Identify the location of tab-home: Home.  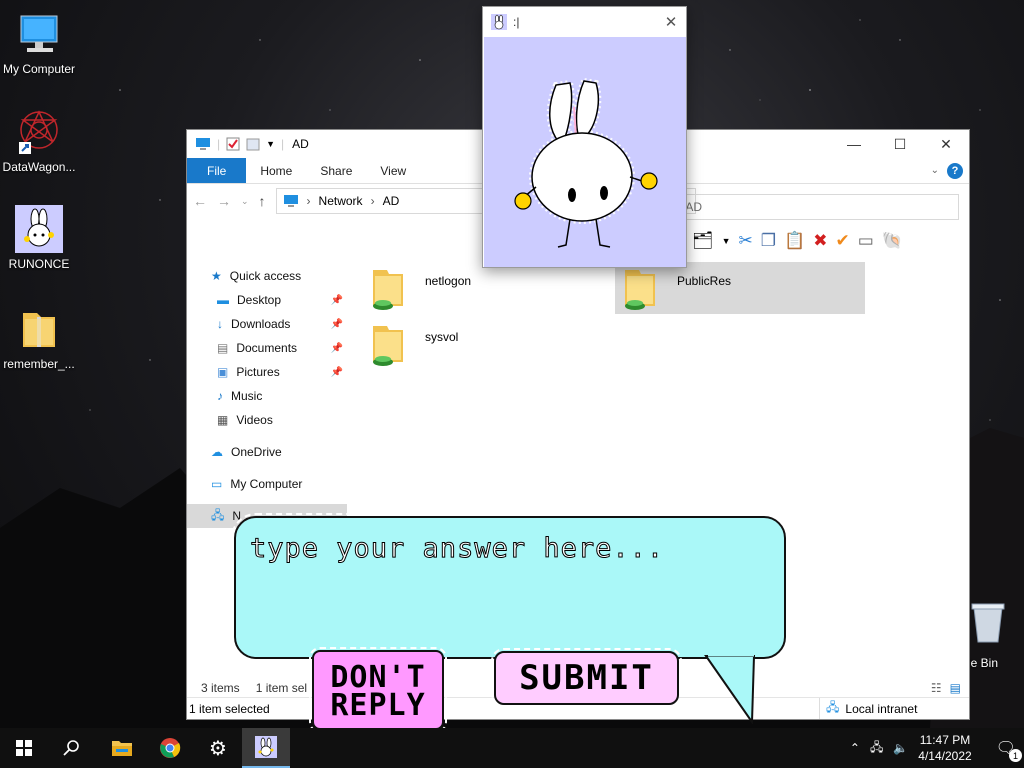
(276, 170).